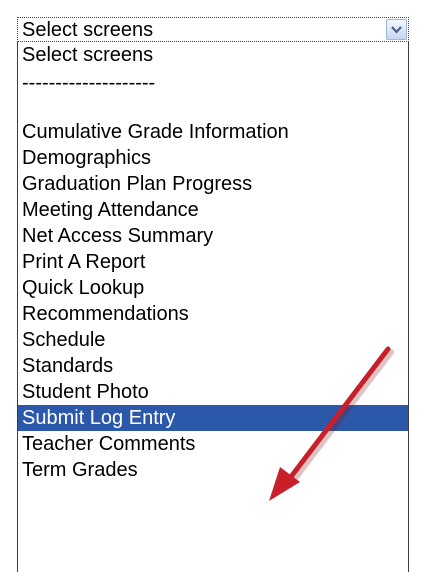 The height and width of the screenshot is (572, 421). Describe the element at coordinates (213, 55) in the screenshot. I see `option-select-screens: Select screens` at that location.